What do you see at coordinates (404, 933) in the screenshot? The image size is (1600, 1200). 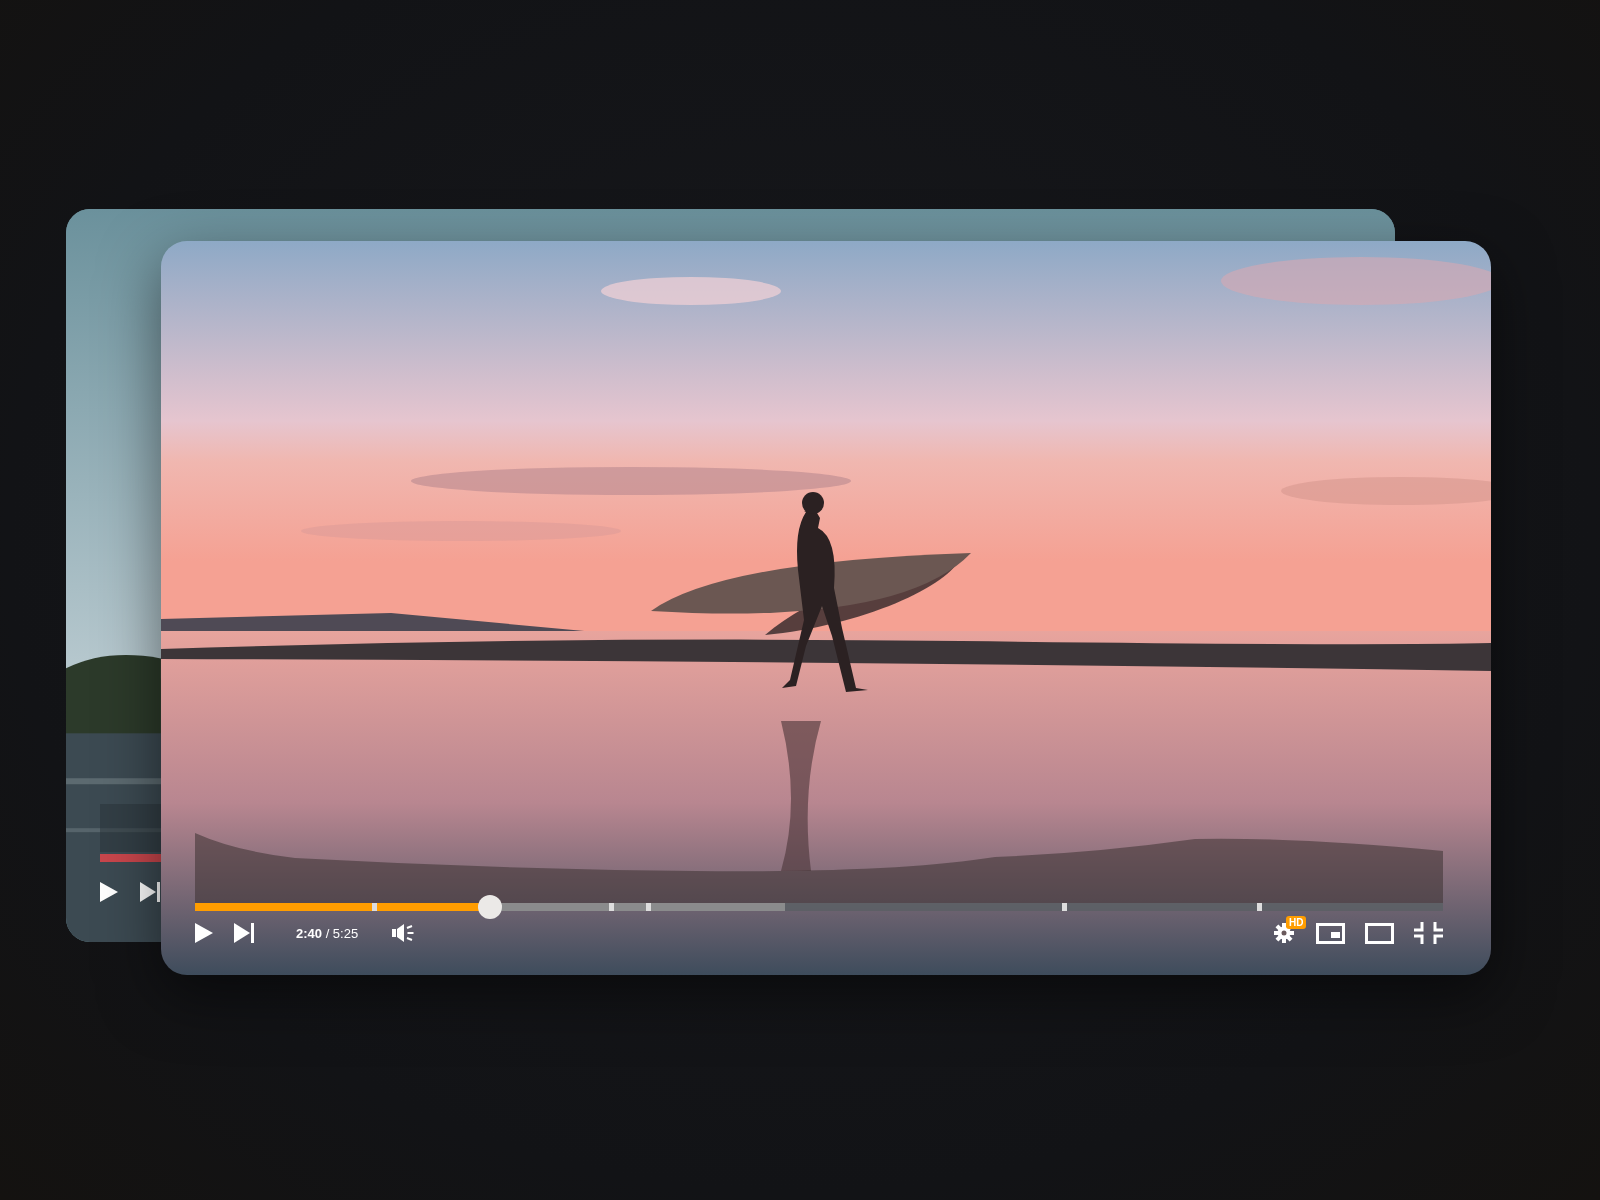 I see `speaker-icon` at bounding box center [404, 933].